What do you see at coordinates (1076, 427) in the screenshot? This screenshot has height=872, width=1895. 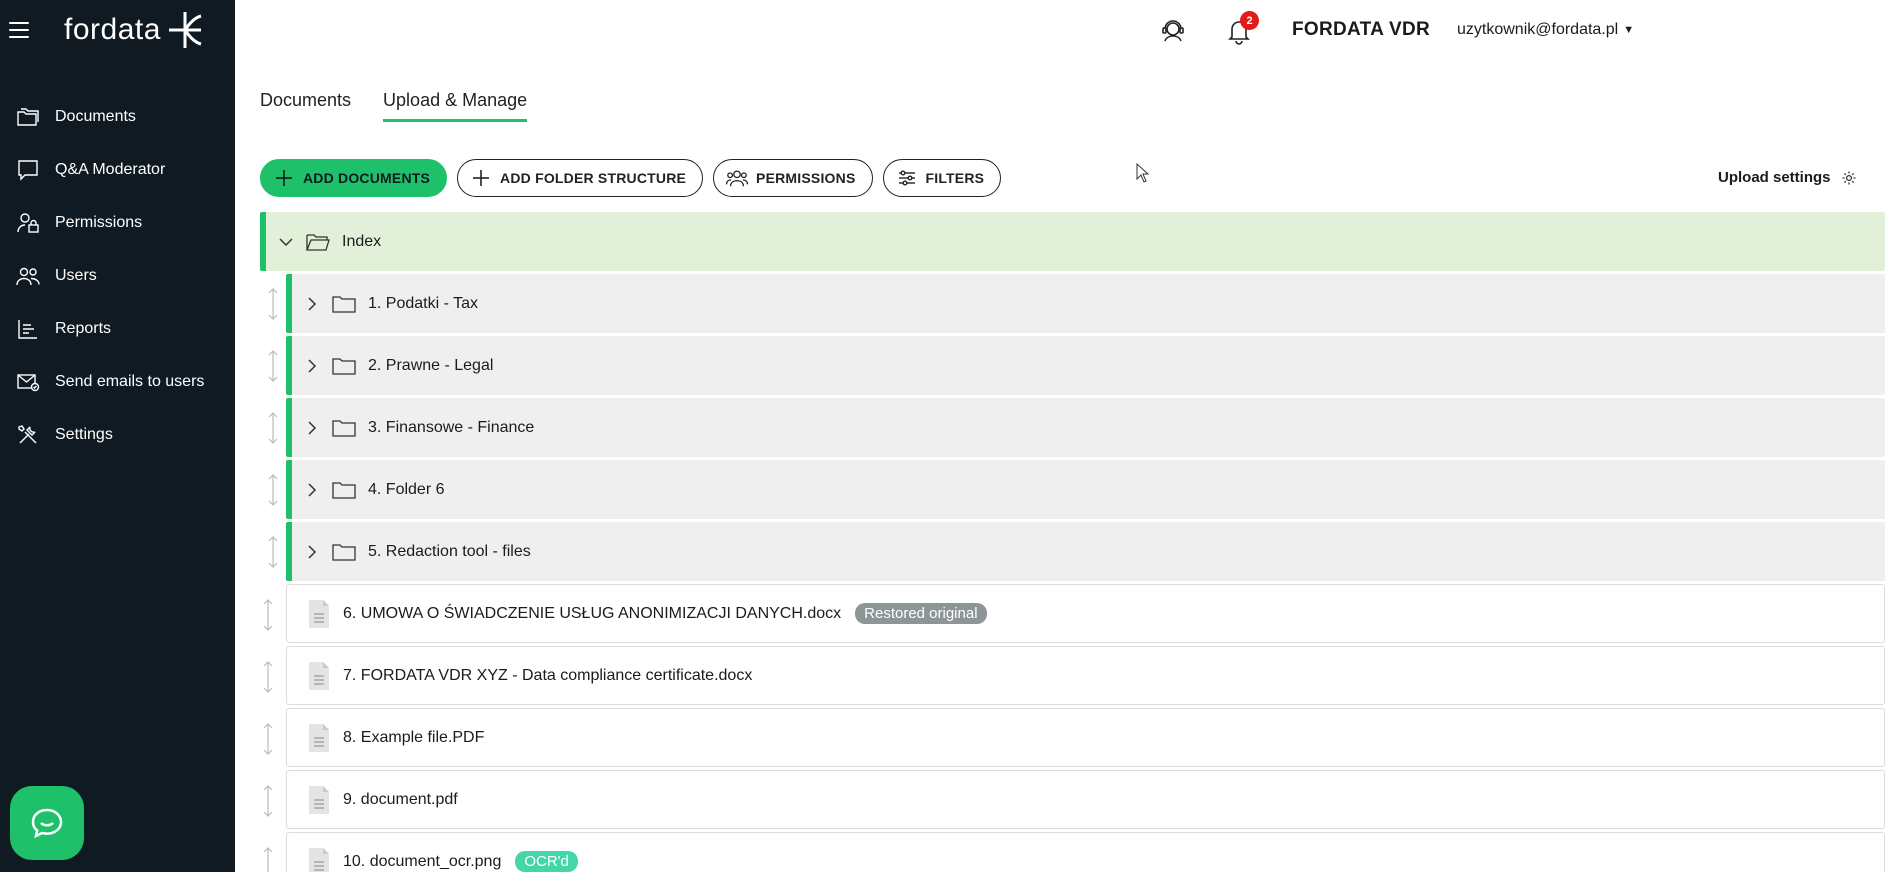 I see `tree-folder-row: 3. Finansowe - Finance` at bounding box center [1076, 427].